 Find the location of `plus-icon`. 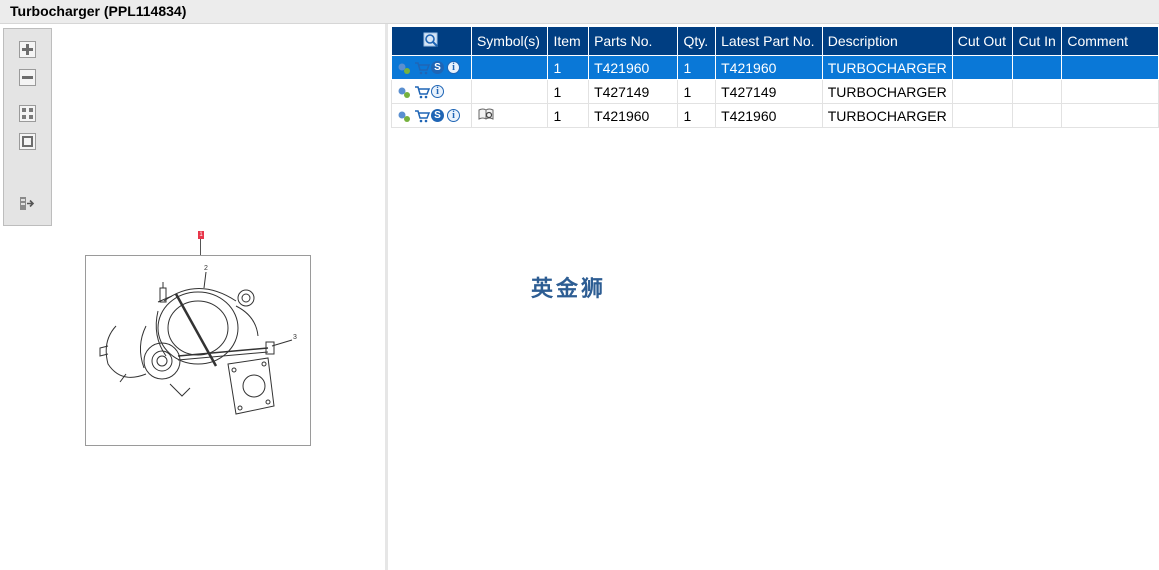

plus-icon is located at coordinates (27, 49).